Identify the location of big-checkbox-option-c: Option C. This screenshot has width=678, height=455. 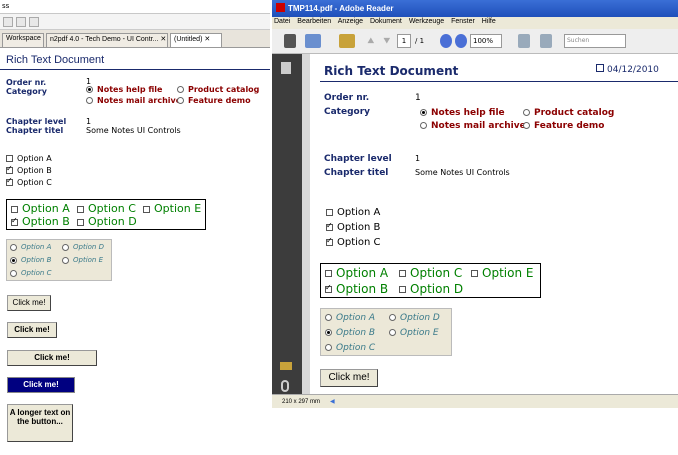
(106, 208).